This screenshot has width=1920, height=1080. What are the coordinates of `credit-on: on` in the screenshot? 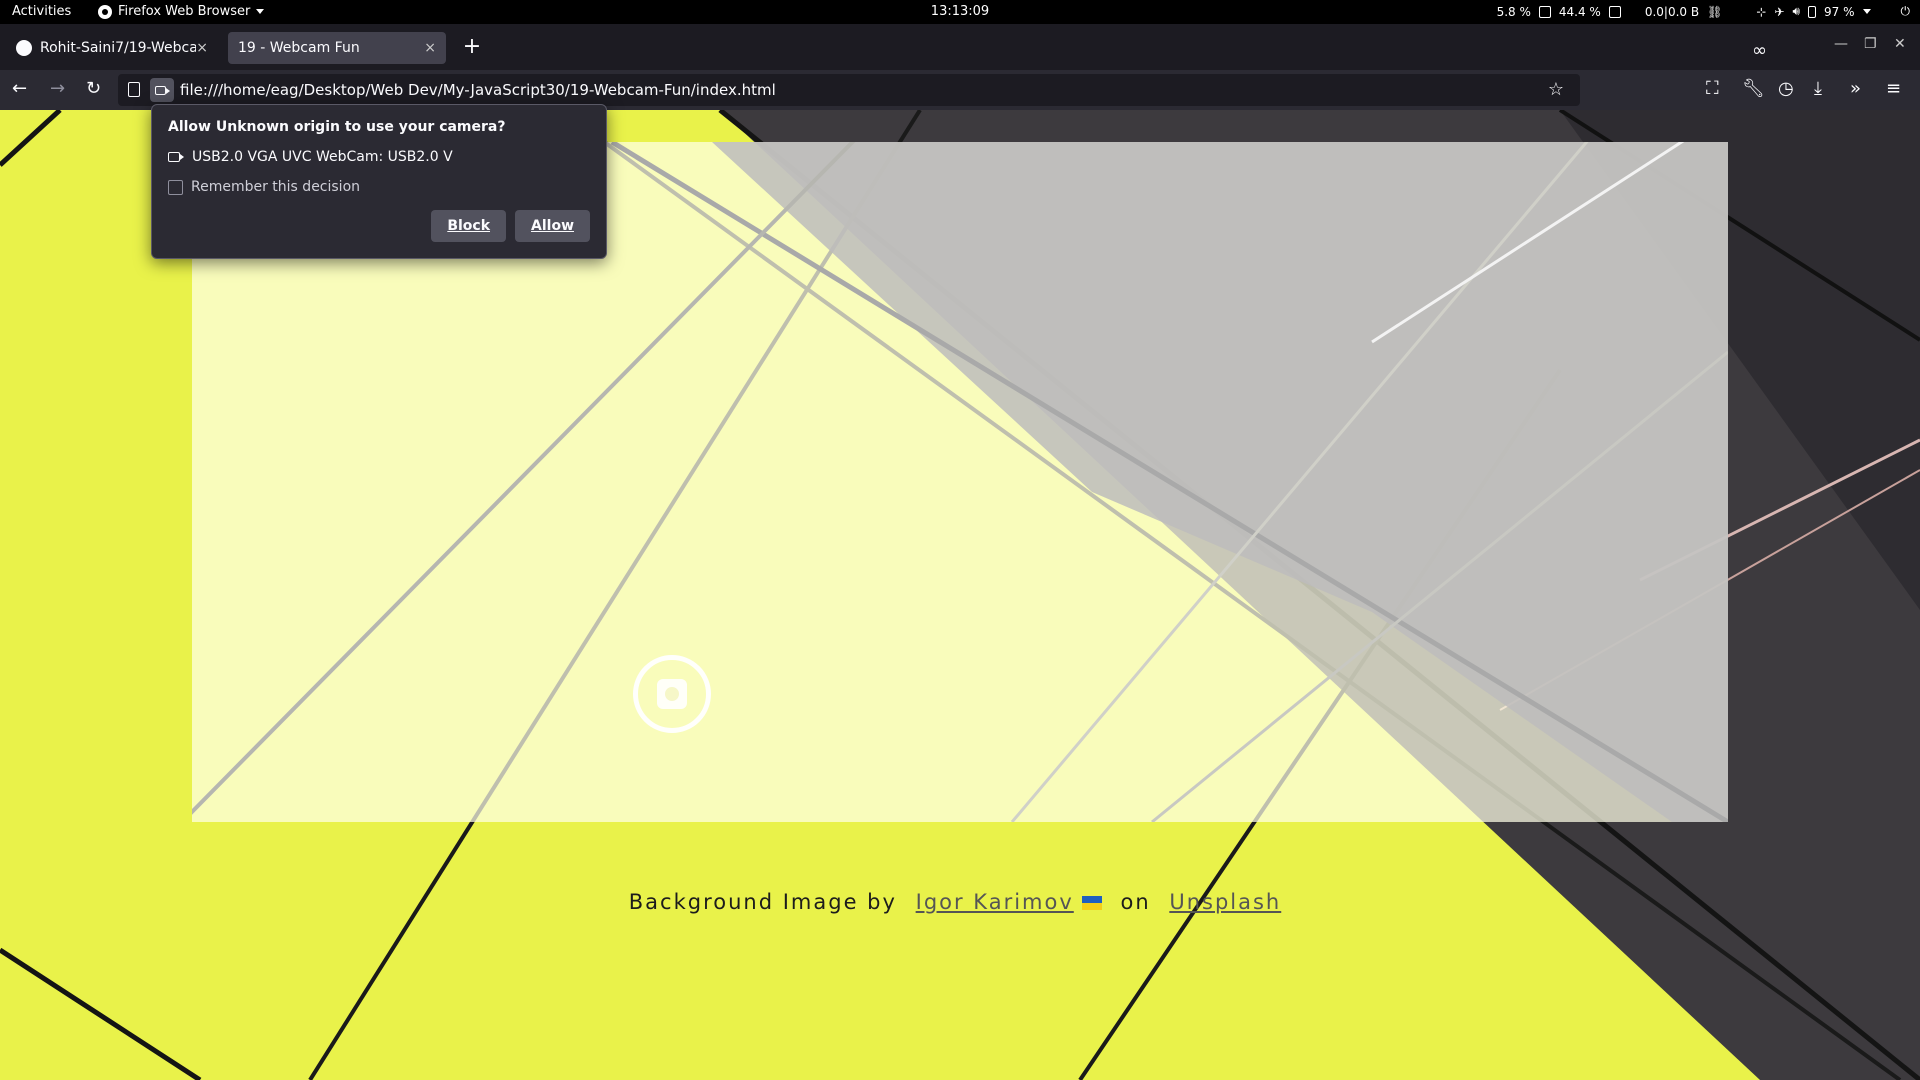 It's located at (1135, 902).